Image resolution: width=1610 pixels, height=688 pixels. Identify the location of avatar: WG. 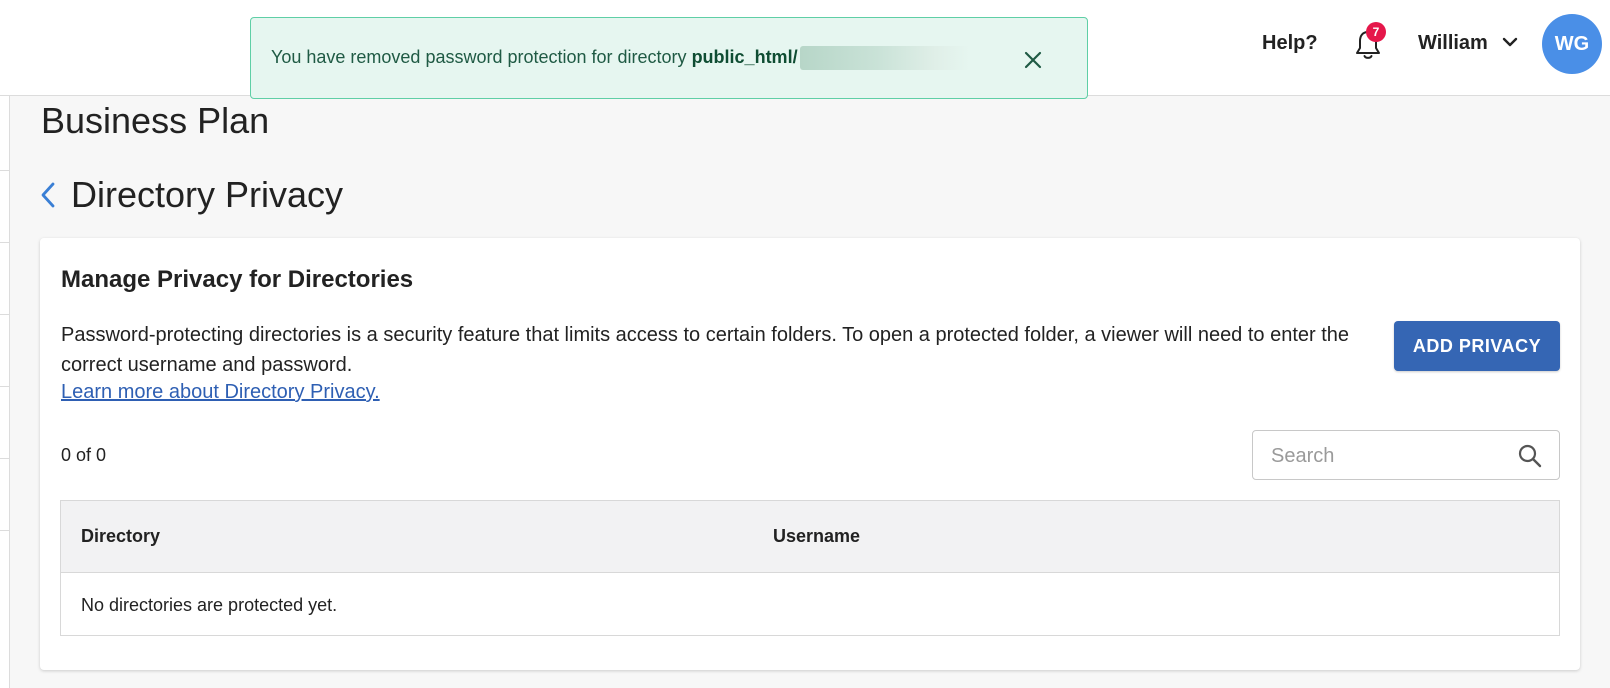
(1572, 44).